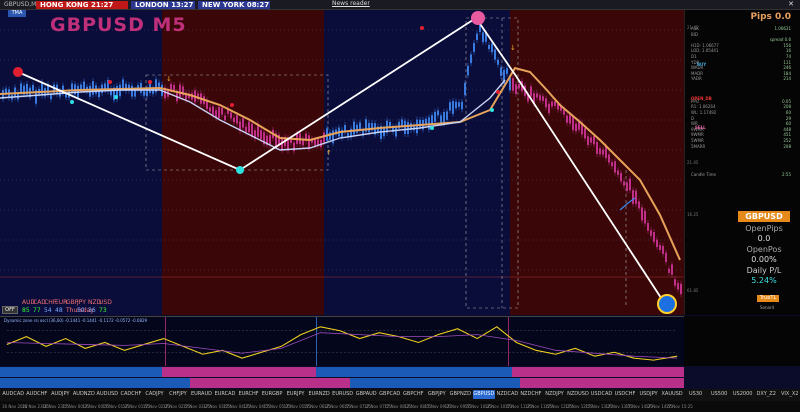  What do you see at coordinates (10, 310) in the screenshot?
I see `off-button: OFF` at bounding box center [10, 310].